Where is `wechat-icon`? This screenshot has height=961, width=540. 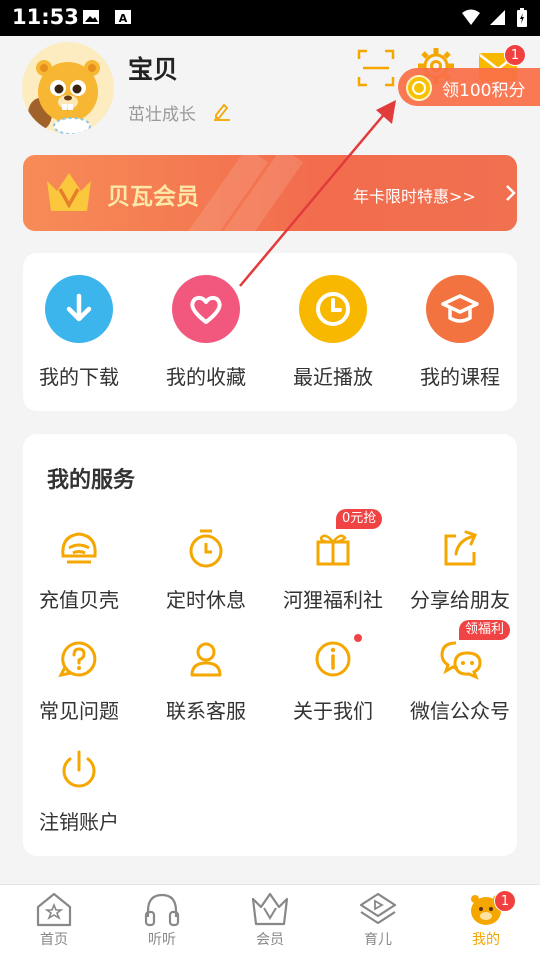 wechat-icon is located at coordinates (460, 659).